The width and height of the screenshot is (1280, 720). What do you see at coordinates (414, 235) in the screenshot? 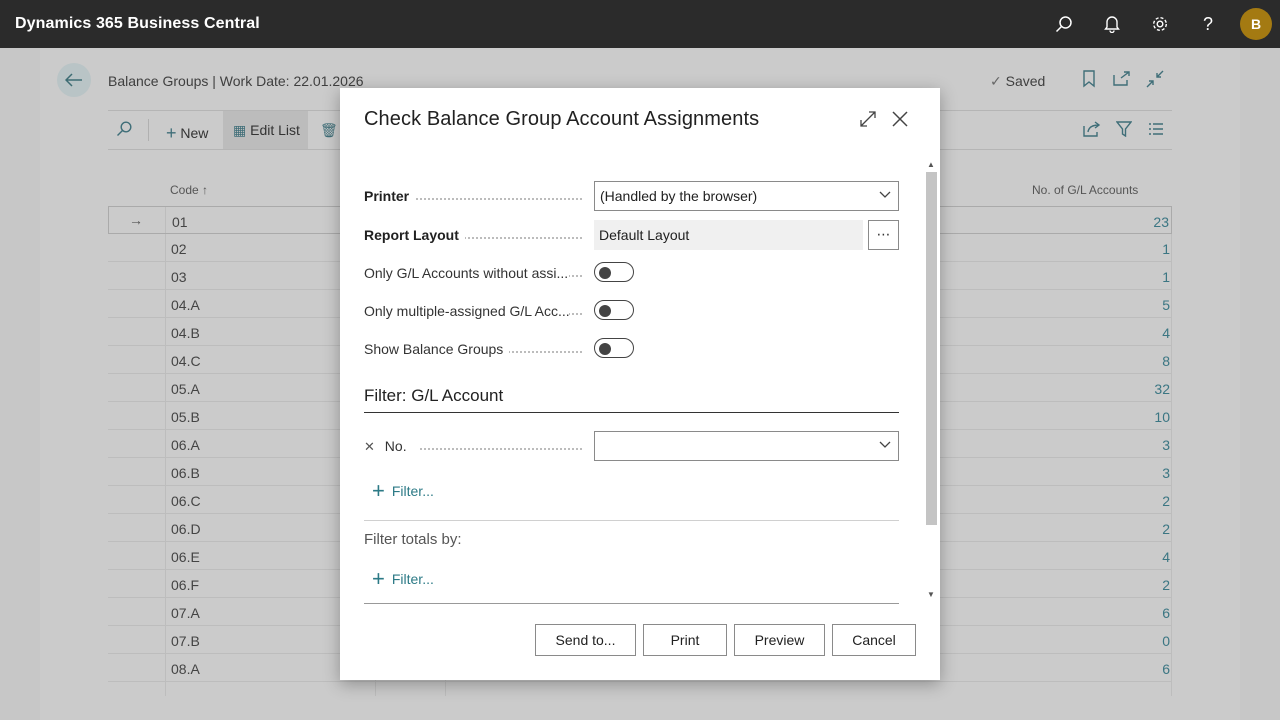
I see `report-layout-label: Report Layout` at bounding box center [414, 235].